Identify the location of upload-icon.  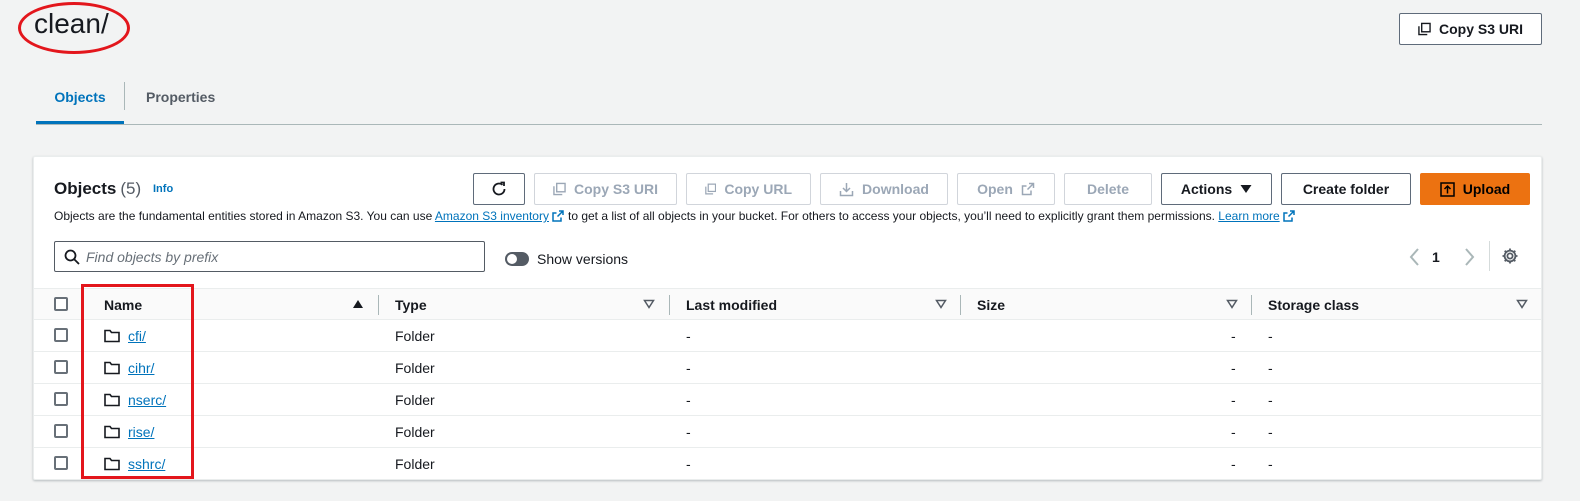
(1447, 189).